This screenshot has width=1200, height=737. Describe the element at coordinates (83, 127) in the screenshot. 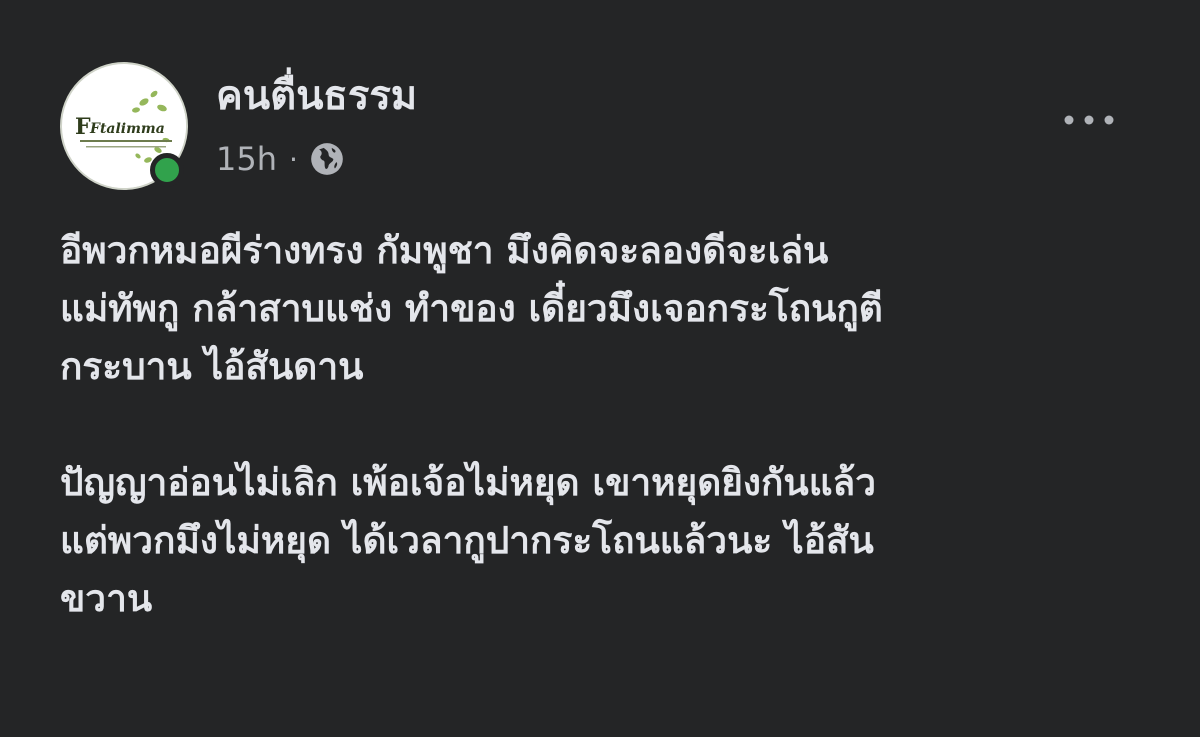

I see `svg-text: F` at that location.